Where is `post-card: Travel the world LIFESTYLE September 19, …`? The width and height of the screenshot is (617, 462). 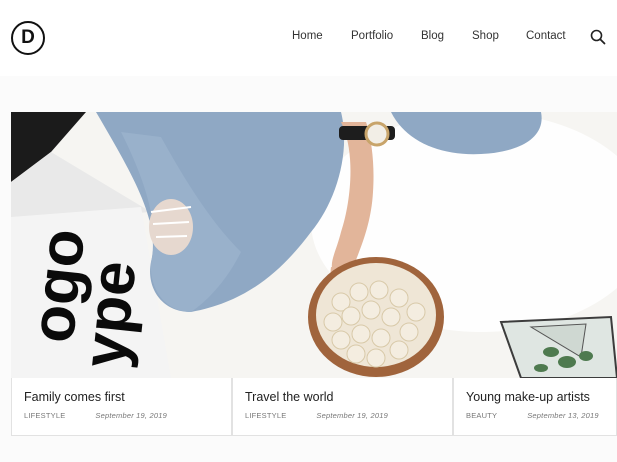 post-card: Travel the world LIFESTYLE September 19, … is located at coordinates (342, 407).